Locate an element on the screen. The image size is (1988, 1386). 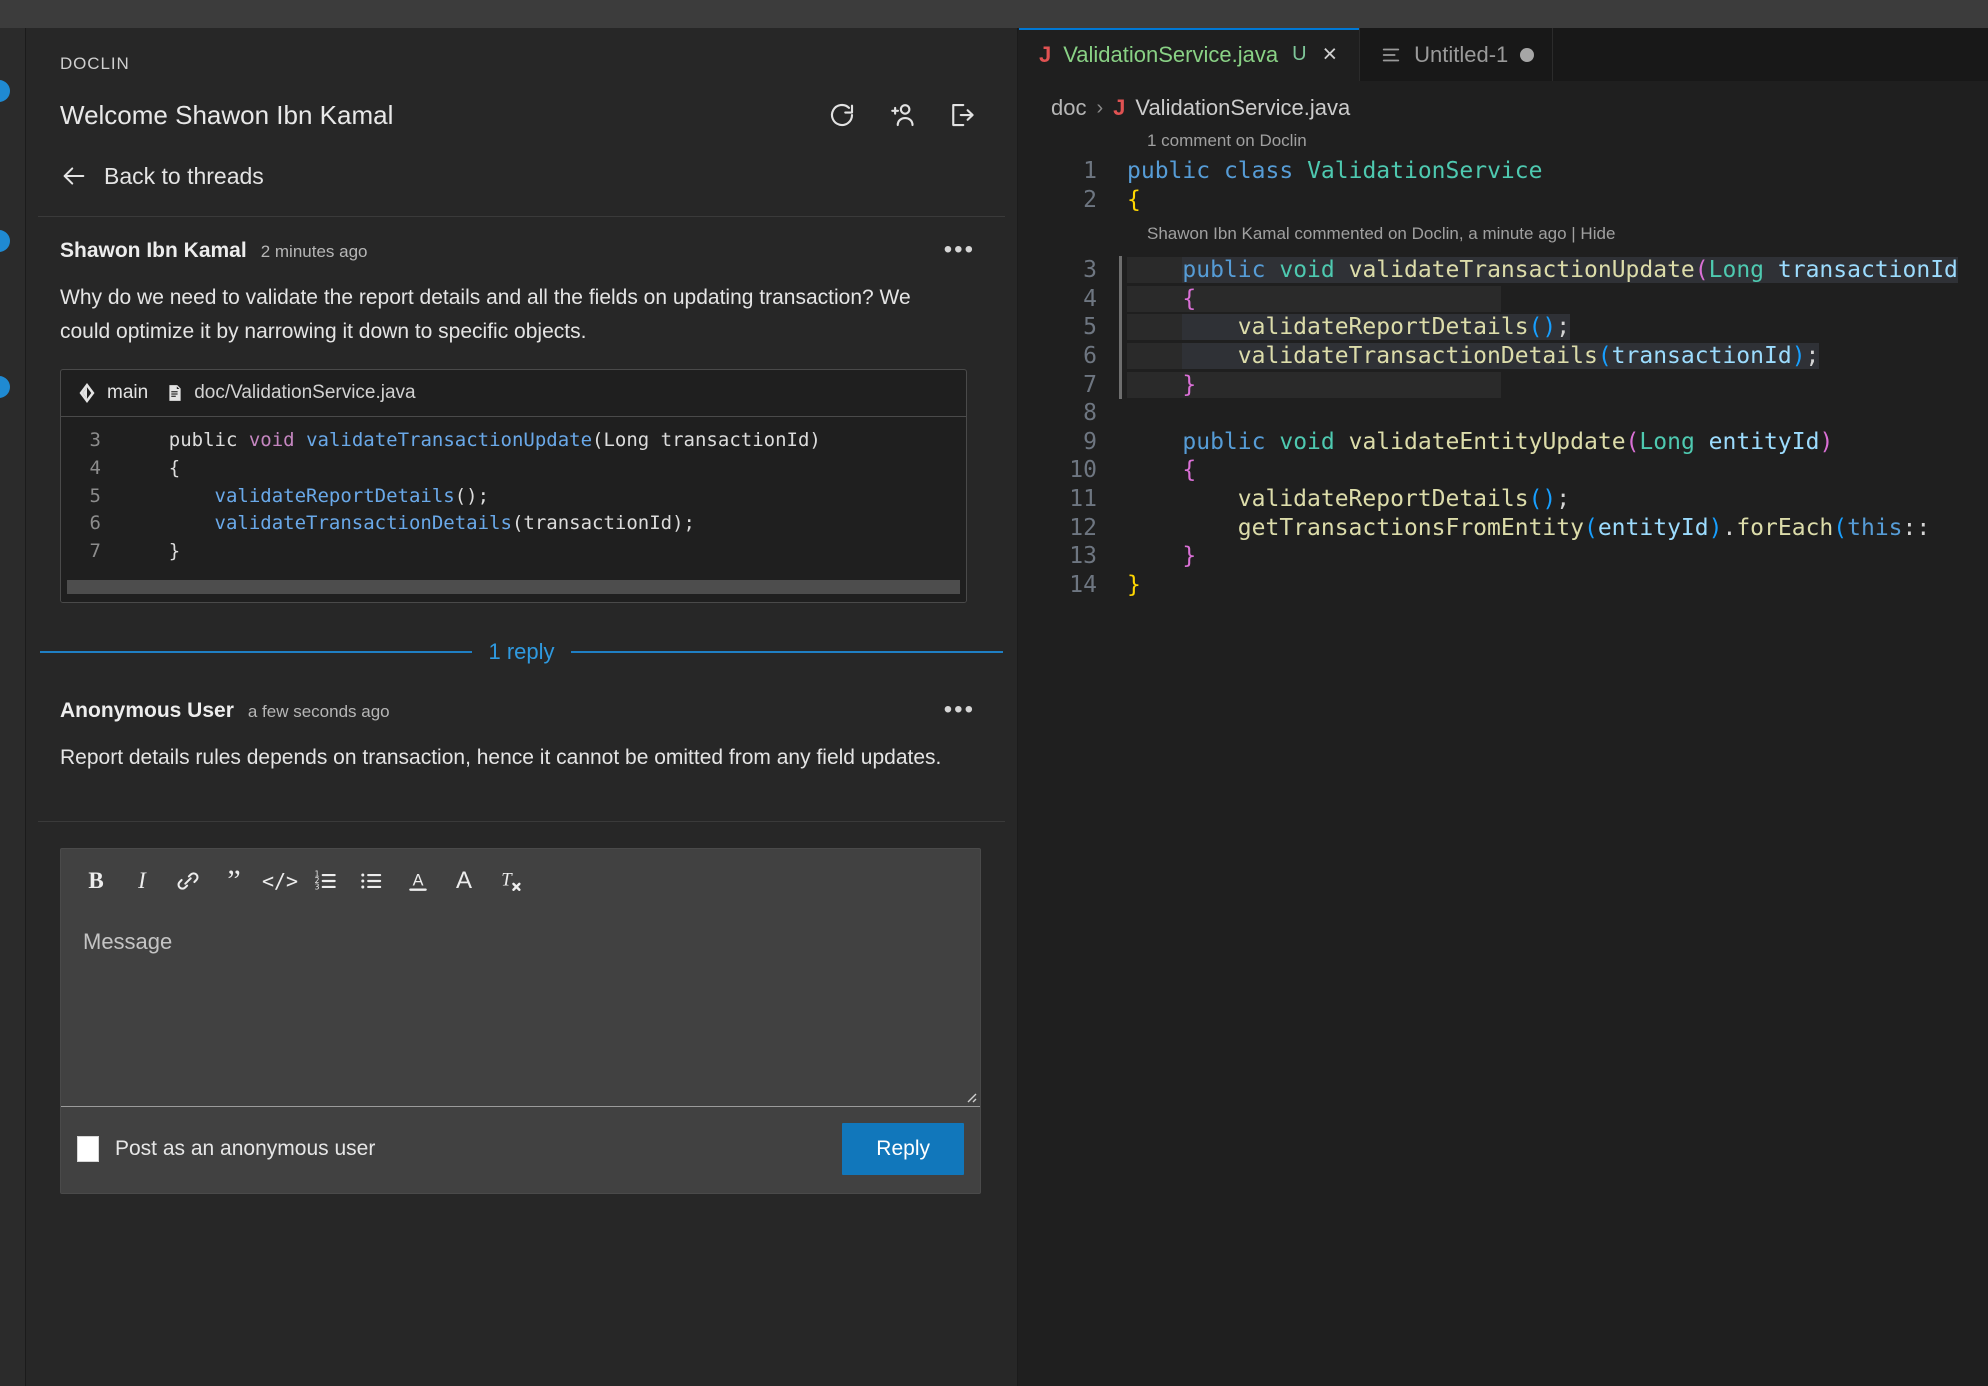
tab-validationservice-java: J ValidationService.java U × is located at coordinates (1190, 54).